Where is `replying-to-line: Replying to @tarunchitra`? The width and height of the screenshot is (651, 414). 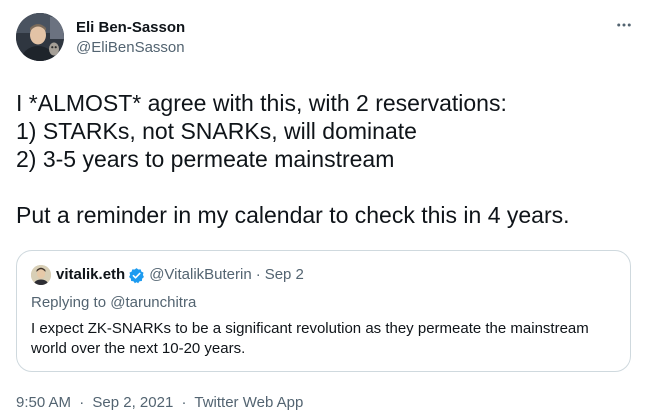
replying-to-line: Replying to @tarunchitra is located at coordinates (113, 303).